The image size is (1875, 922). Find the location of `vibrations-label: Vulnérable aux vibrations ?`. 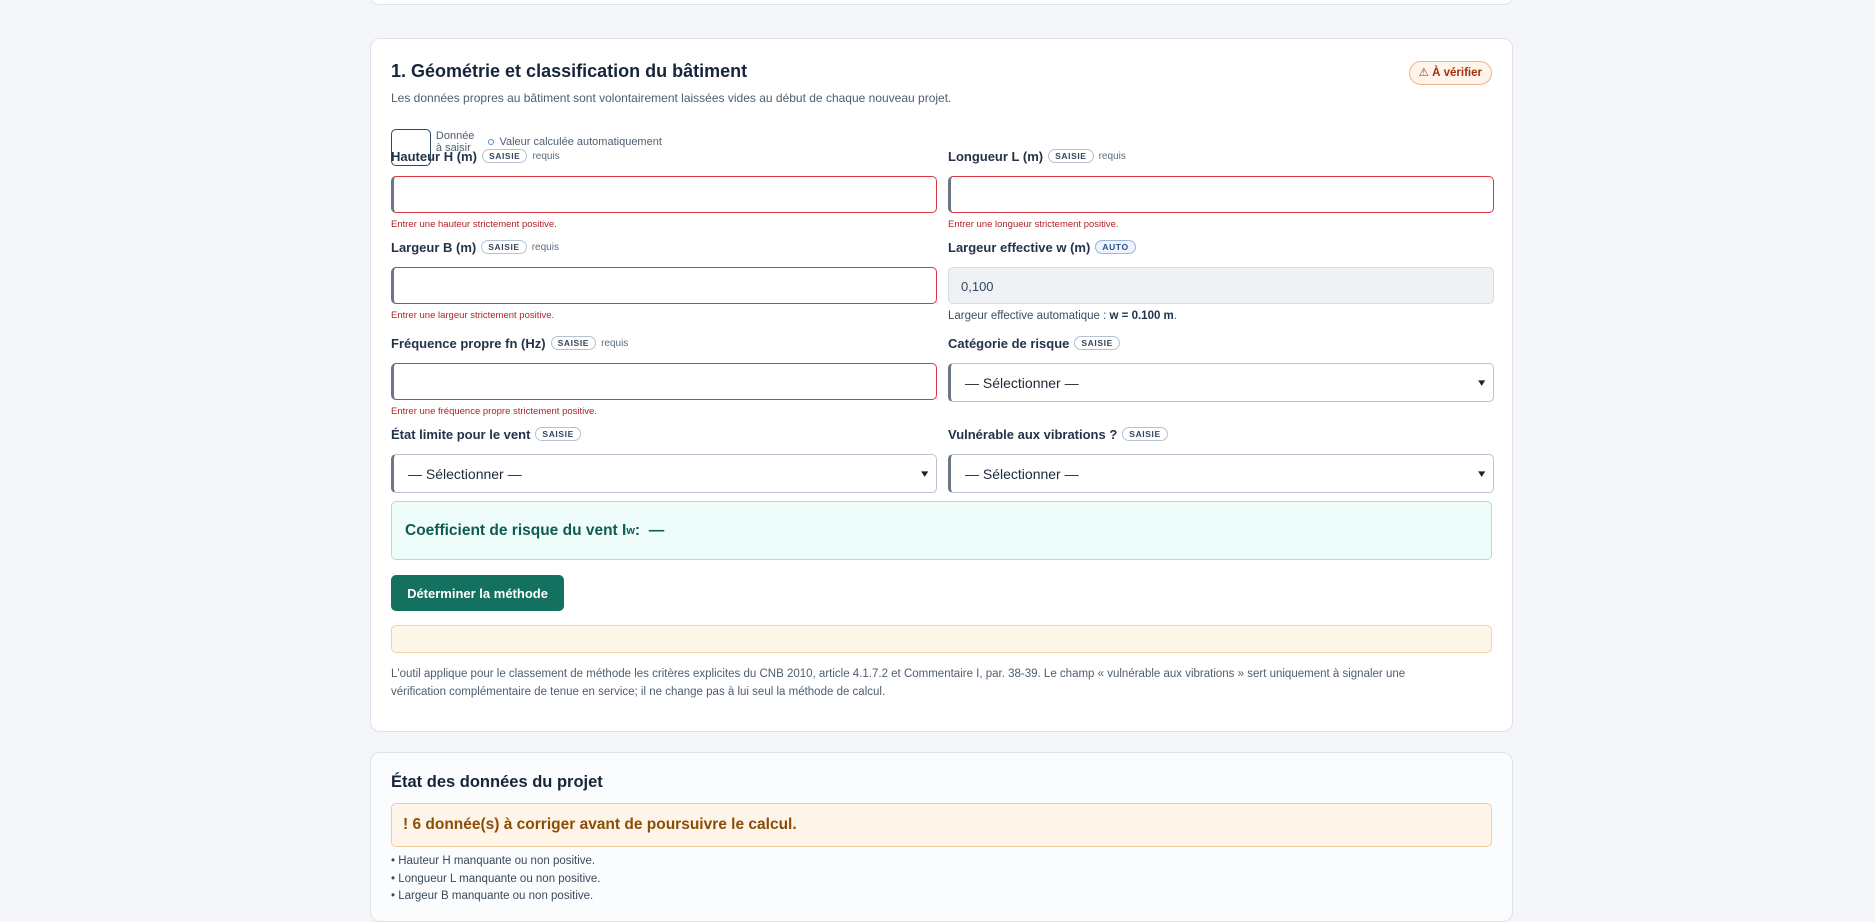

vibrations-label: Vulnérable aux vibrations ? is located at coordinates (1033, 434).